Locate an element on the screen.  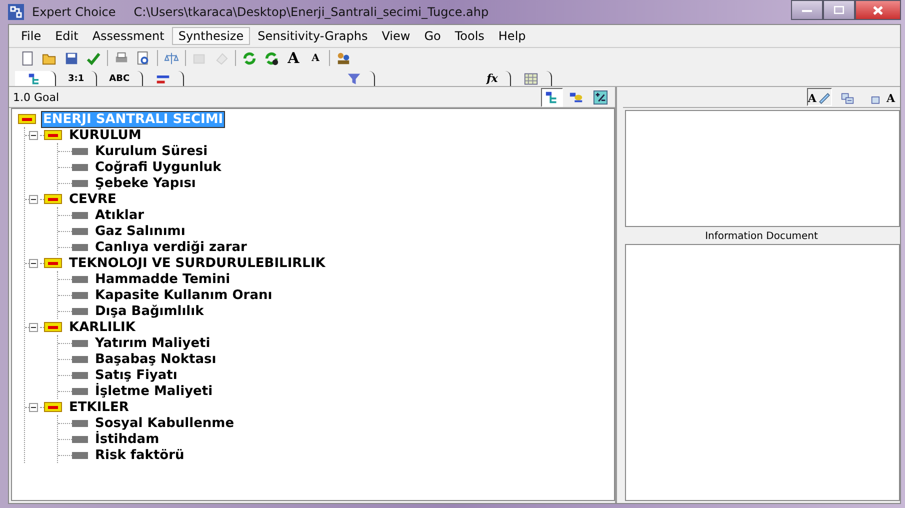
subcriterion-node: Hammadde Temini is located at coordinates (163, 279).